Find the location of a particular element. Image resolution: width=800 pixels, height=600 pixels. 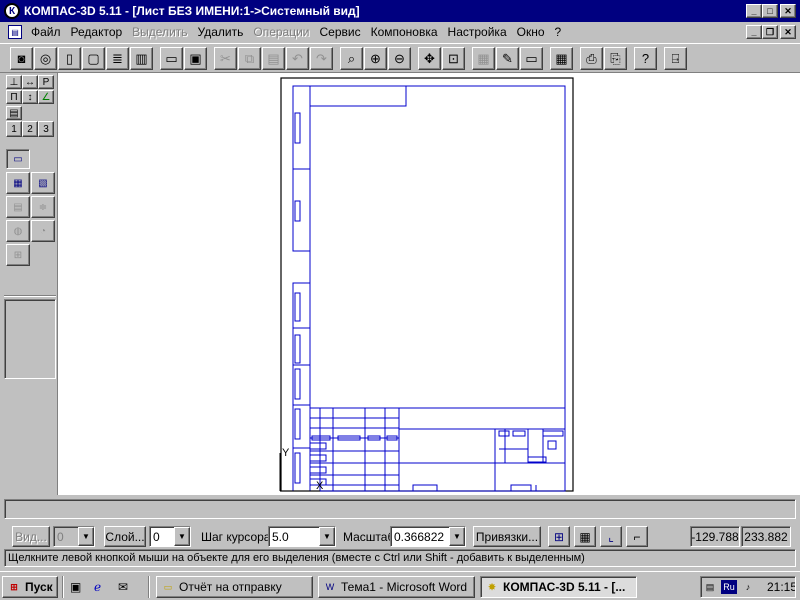

zoom-out-icon: ⊖ is located at coordinates (399, 58).